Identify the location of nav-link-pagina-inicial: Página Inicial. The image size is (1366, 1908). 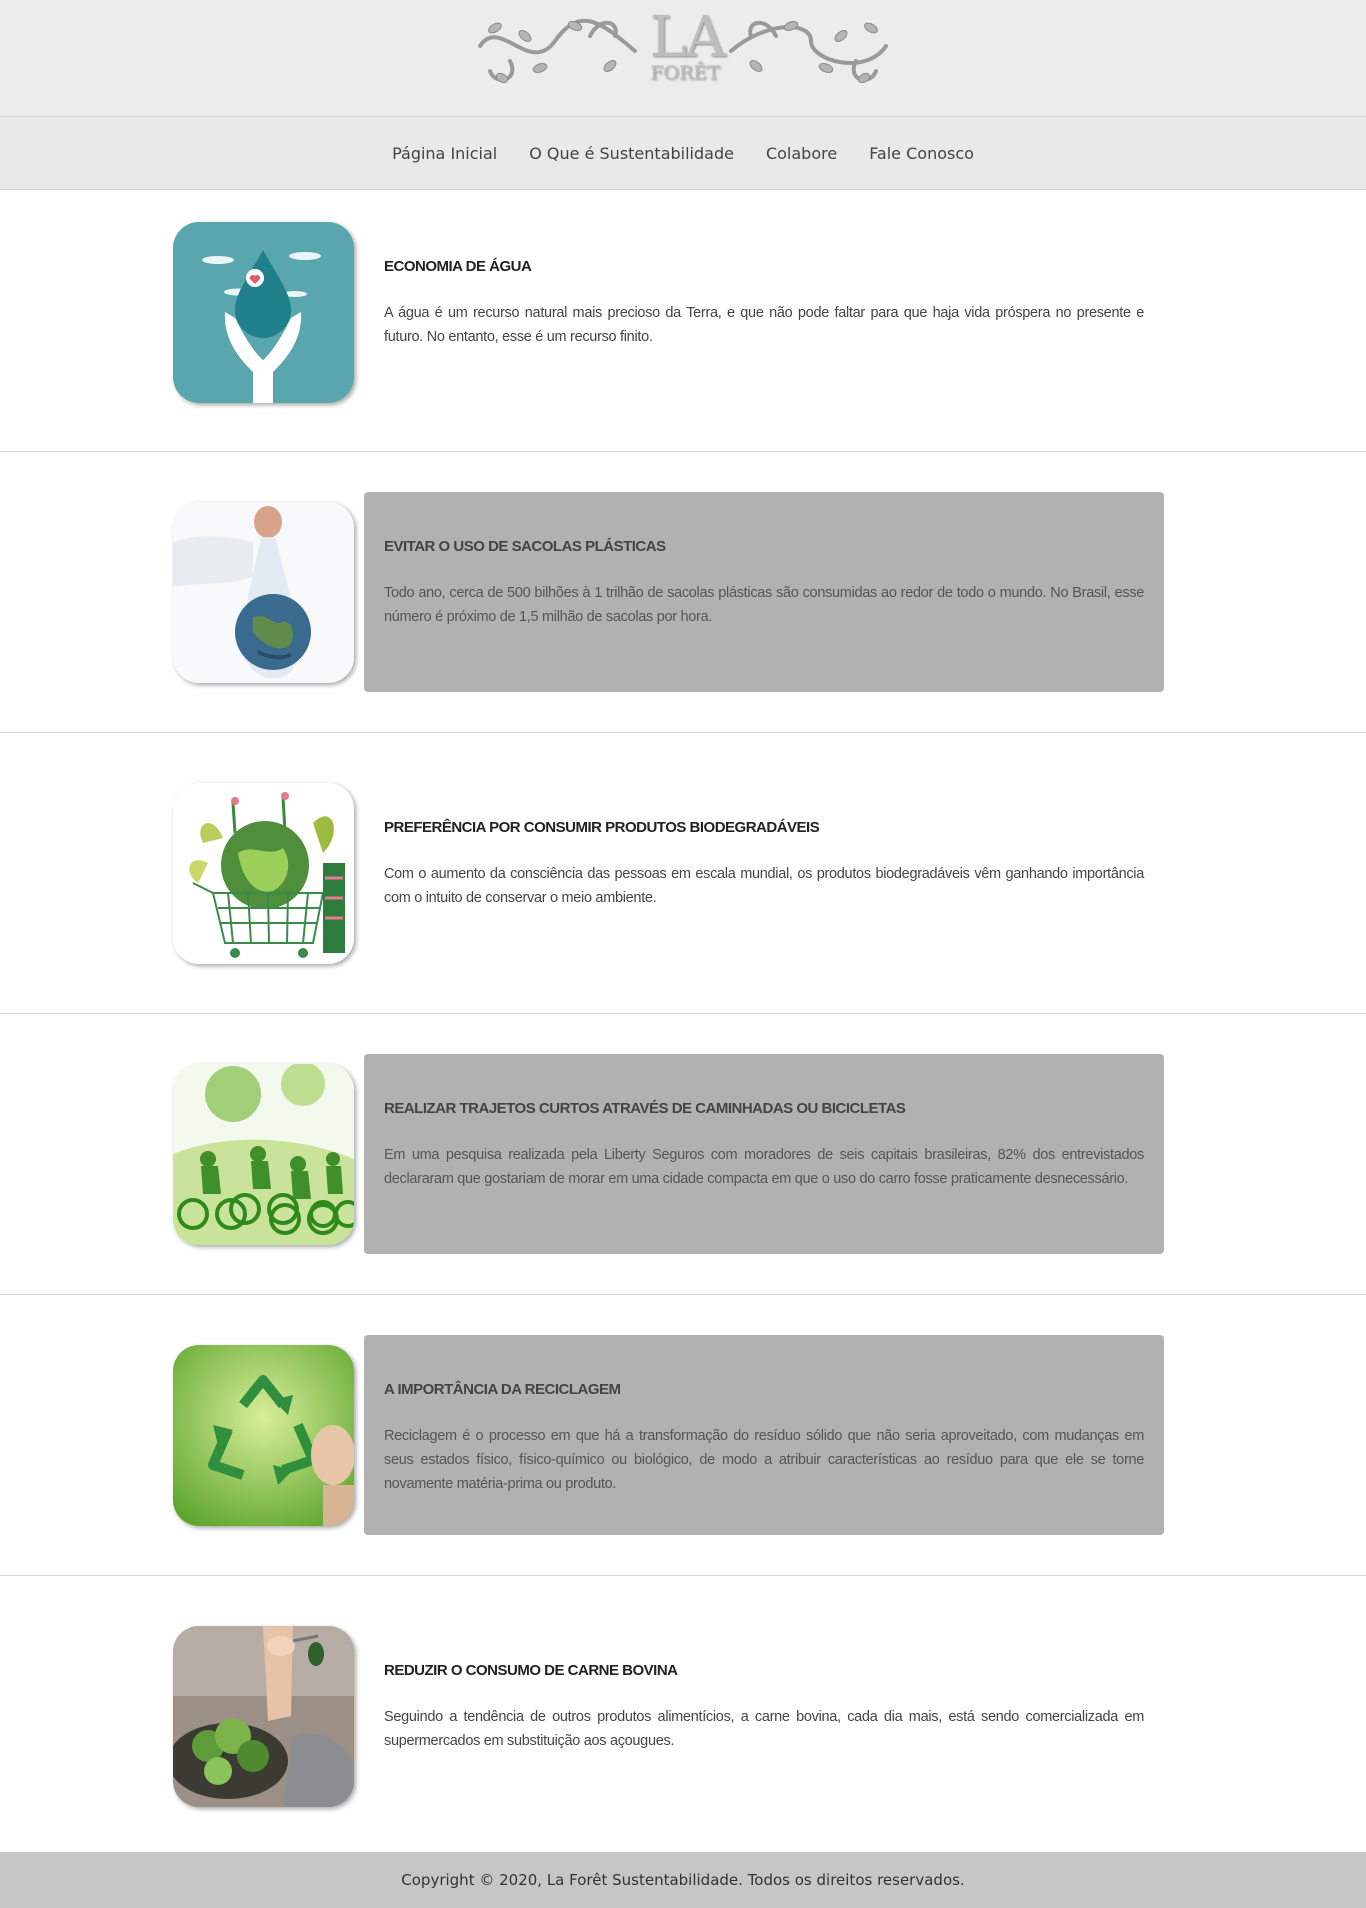
(444, 153).